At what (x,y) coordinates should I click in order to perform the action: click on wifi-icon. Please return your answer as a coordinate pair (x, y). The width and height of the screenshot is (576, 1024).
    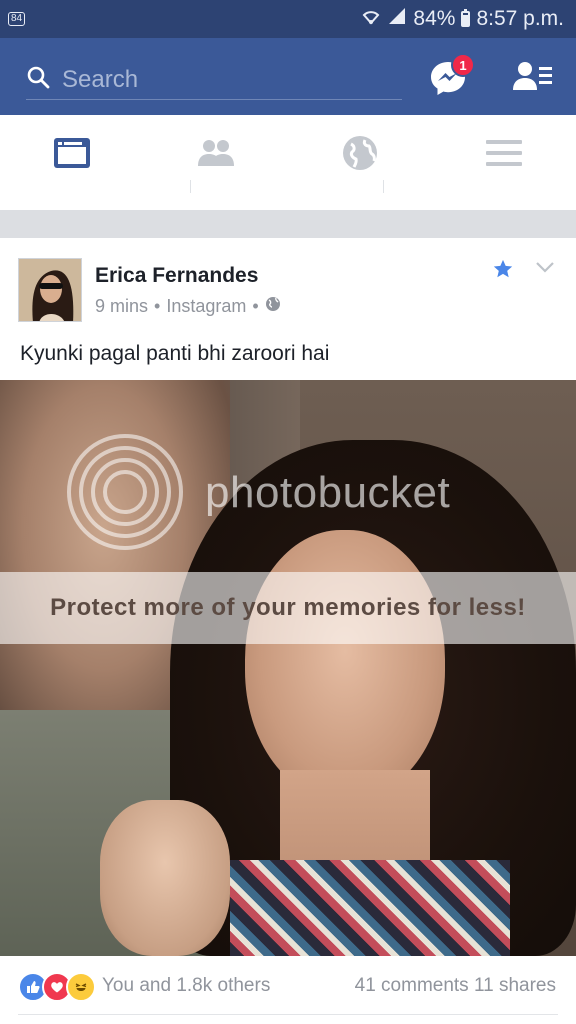
    Looking at the image, I should click on (371, 19).